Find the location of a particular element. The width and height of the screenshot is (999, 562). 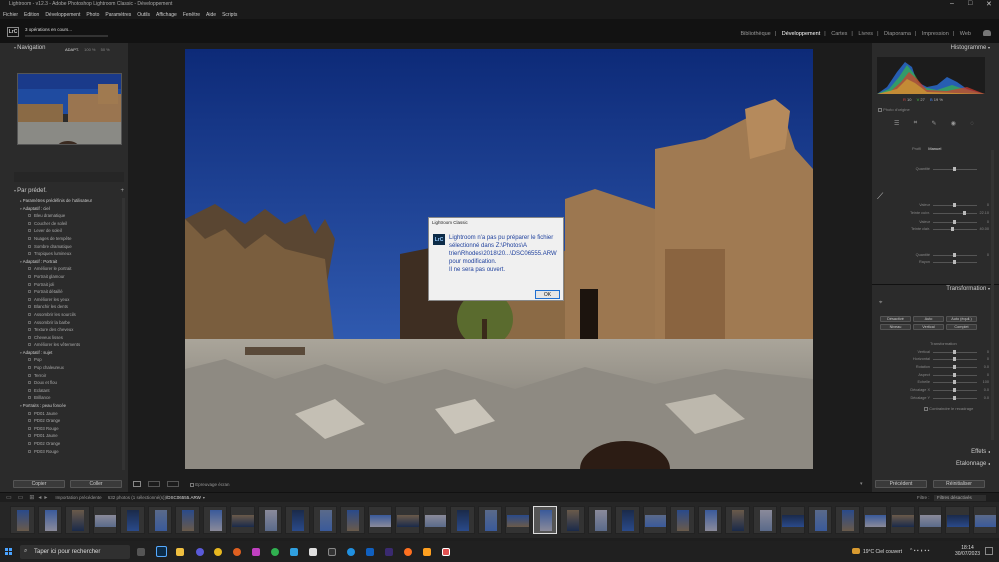

preset-item: Bleu dramatique is located at coordinates (73, 217).